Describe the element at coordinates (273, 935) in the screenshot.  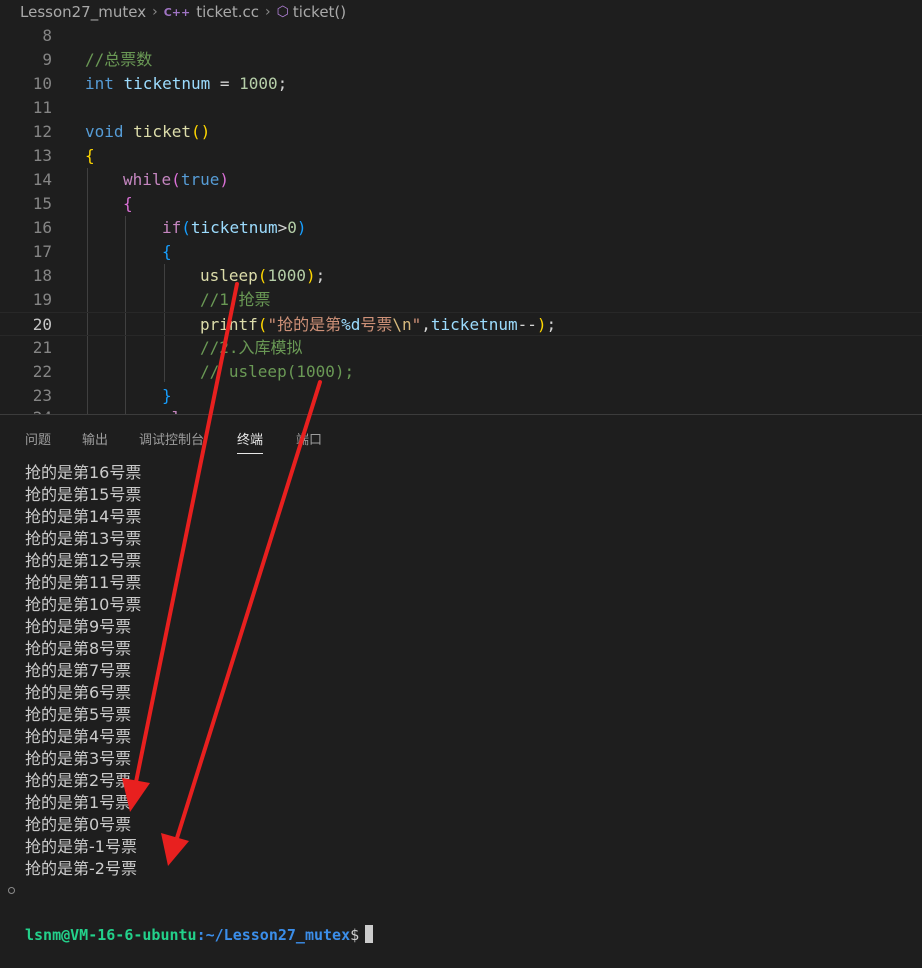
I see `prompt-path: :~/Lesson27_mutex` at that location.